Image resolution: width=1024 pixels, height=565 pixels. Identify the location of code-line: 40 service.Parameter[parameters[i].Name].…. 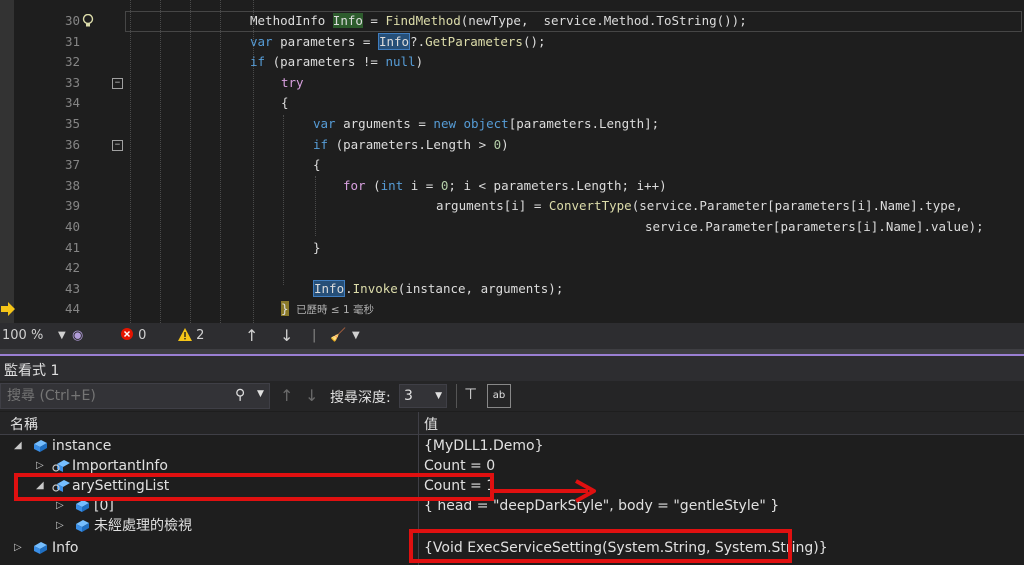
(512, 227).